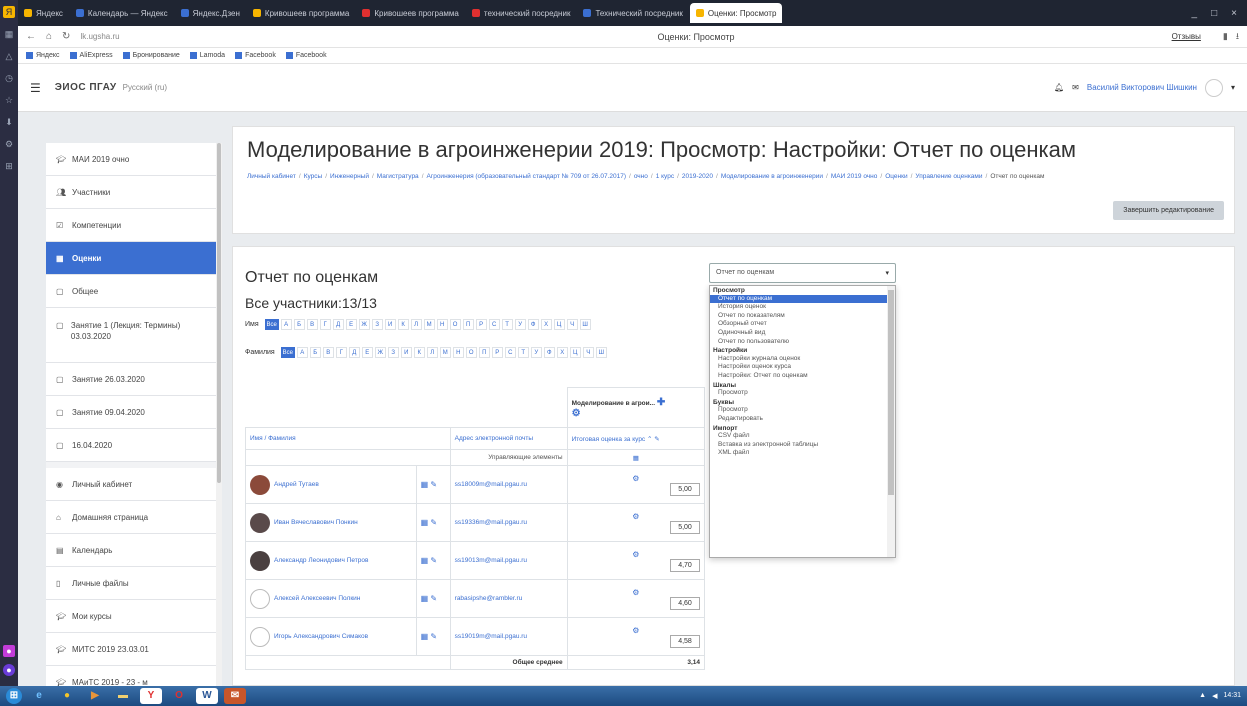 The width and height of the screenshot is (1247, 706). What do you see at coordinates (14, 696) in the screenshot?
I see `start-button: ⊞` at bounding box center [14, 696].